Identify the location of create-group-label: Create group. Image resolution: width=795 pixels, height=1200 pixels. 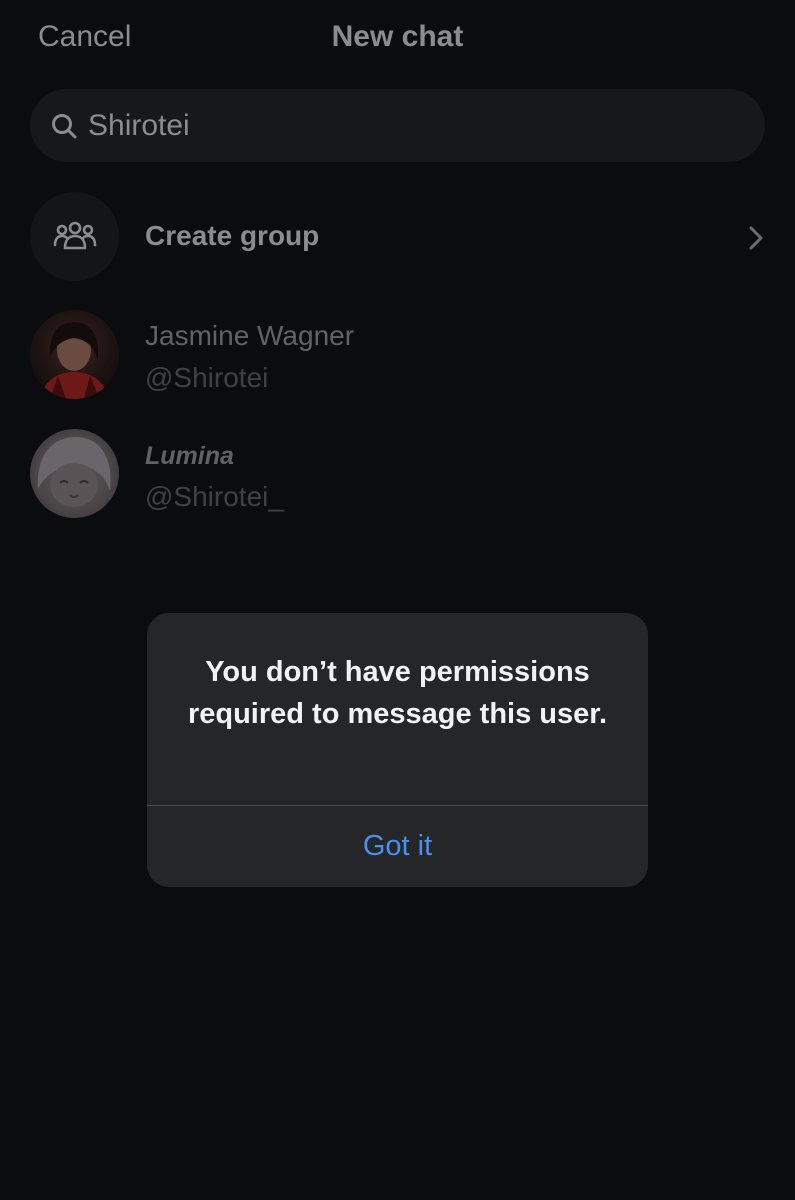
(232, 235).